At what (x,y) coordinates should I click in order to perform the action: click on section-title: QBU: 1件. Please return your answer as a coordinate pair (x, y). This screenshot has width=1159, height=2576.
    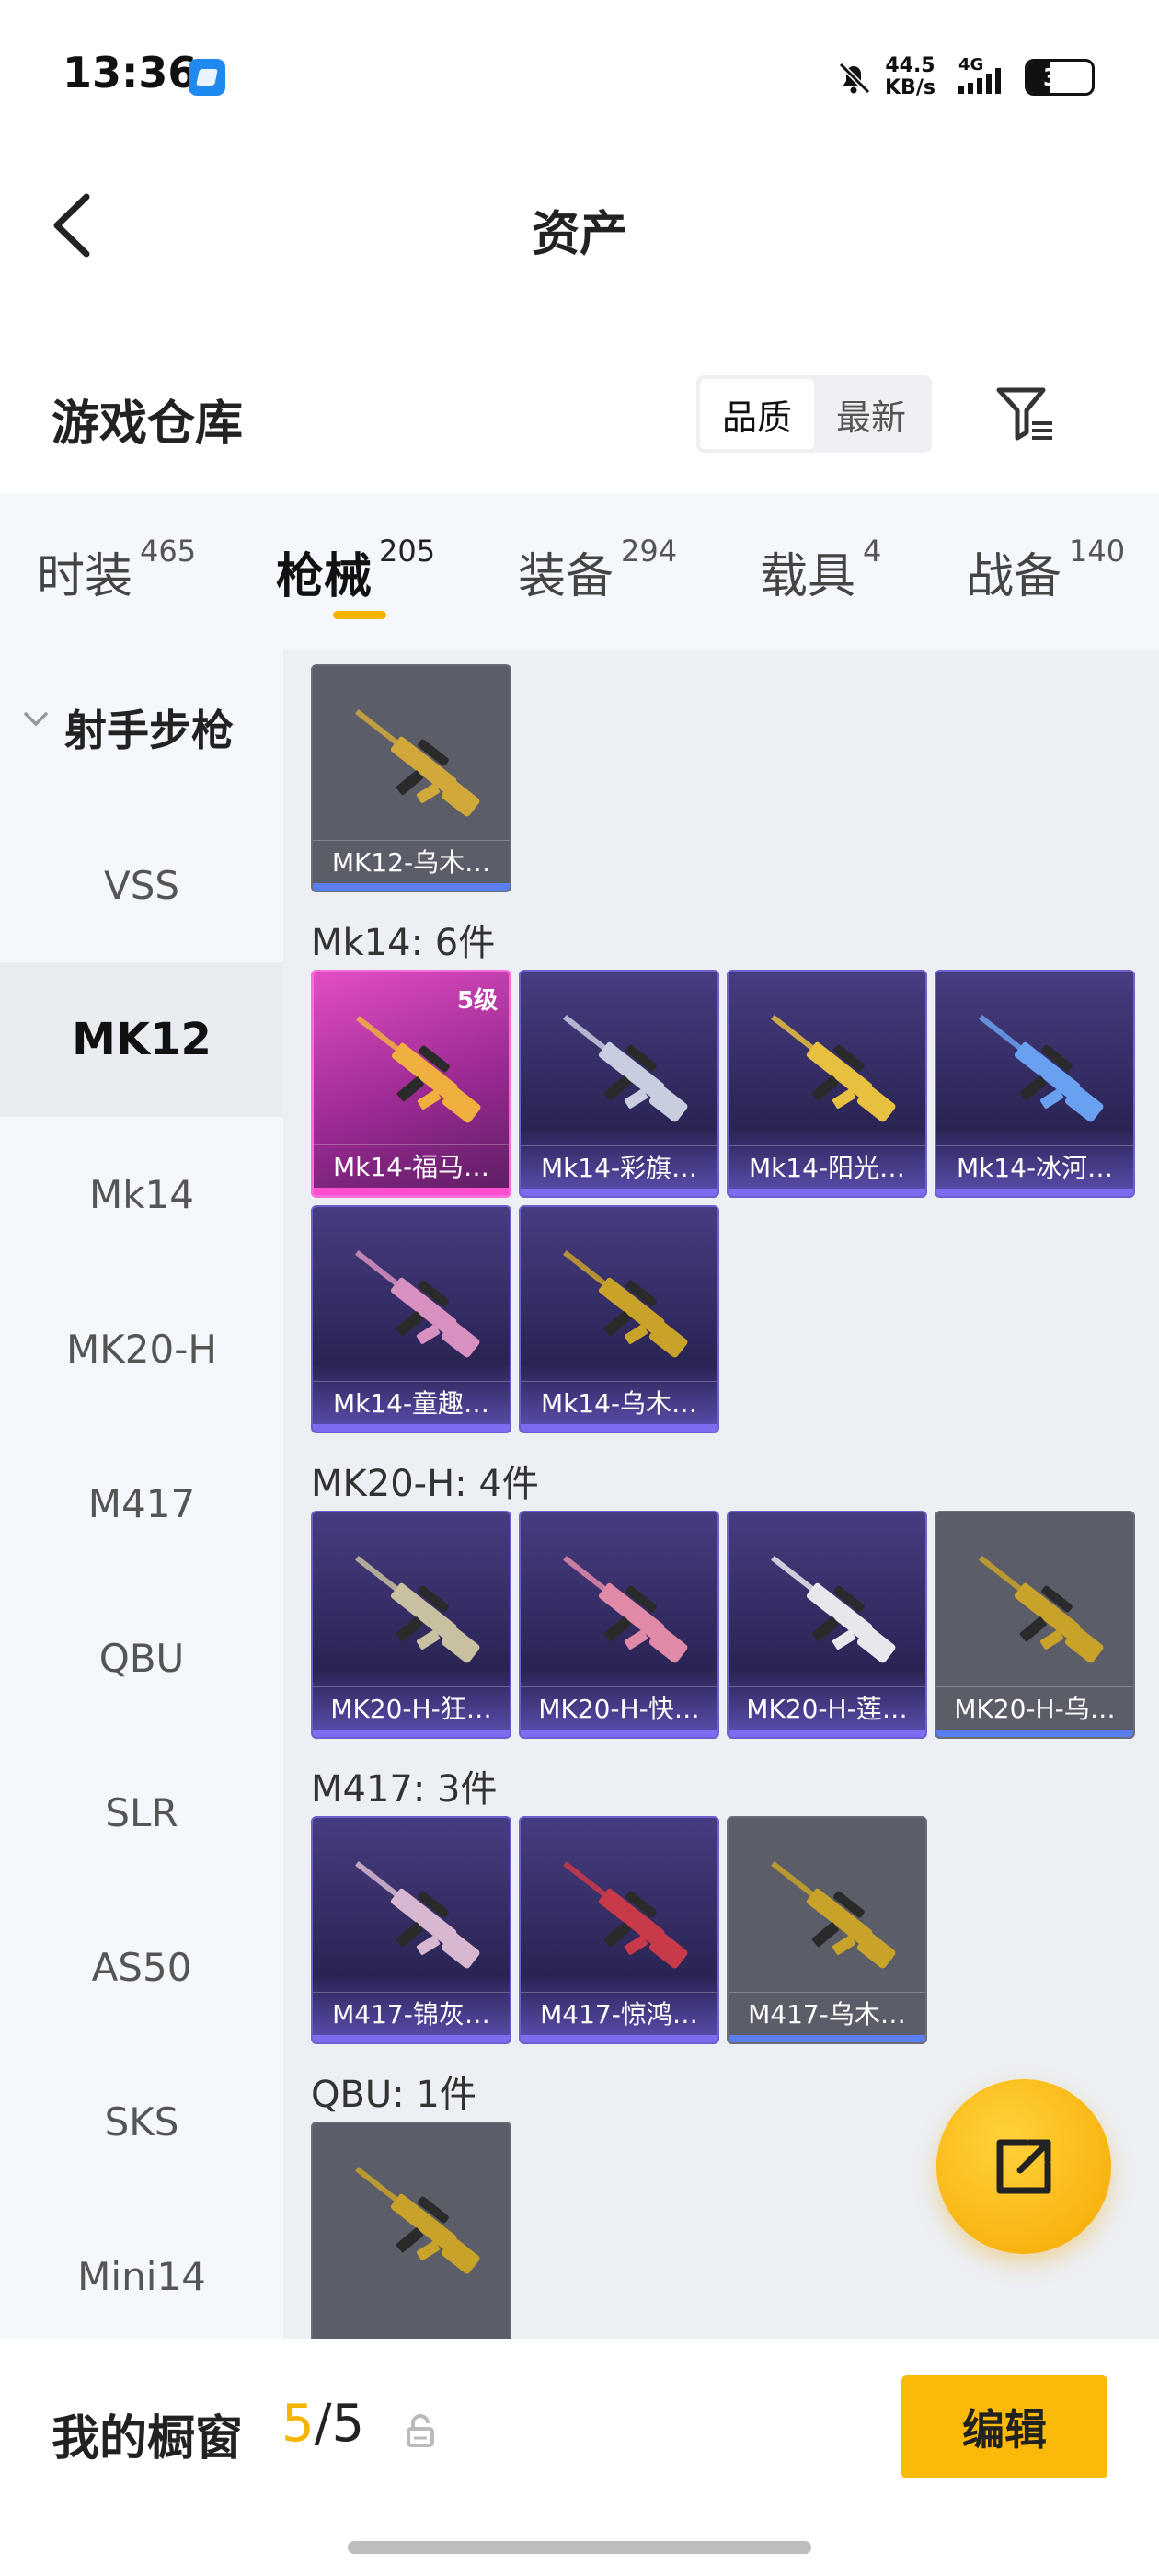
    Looking at the image, I should click on (393, 2095).